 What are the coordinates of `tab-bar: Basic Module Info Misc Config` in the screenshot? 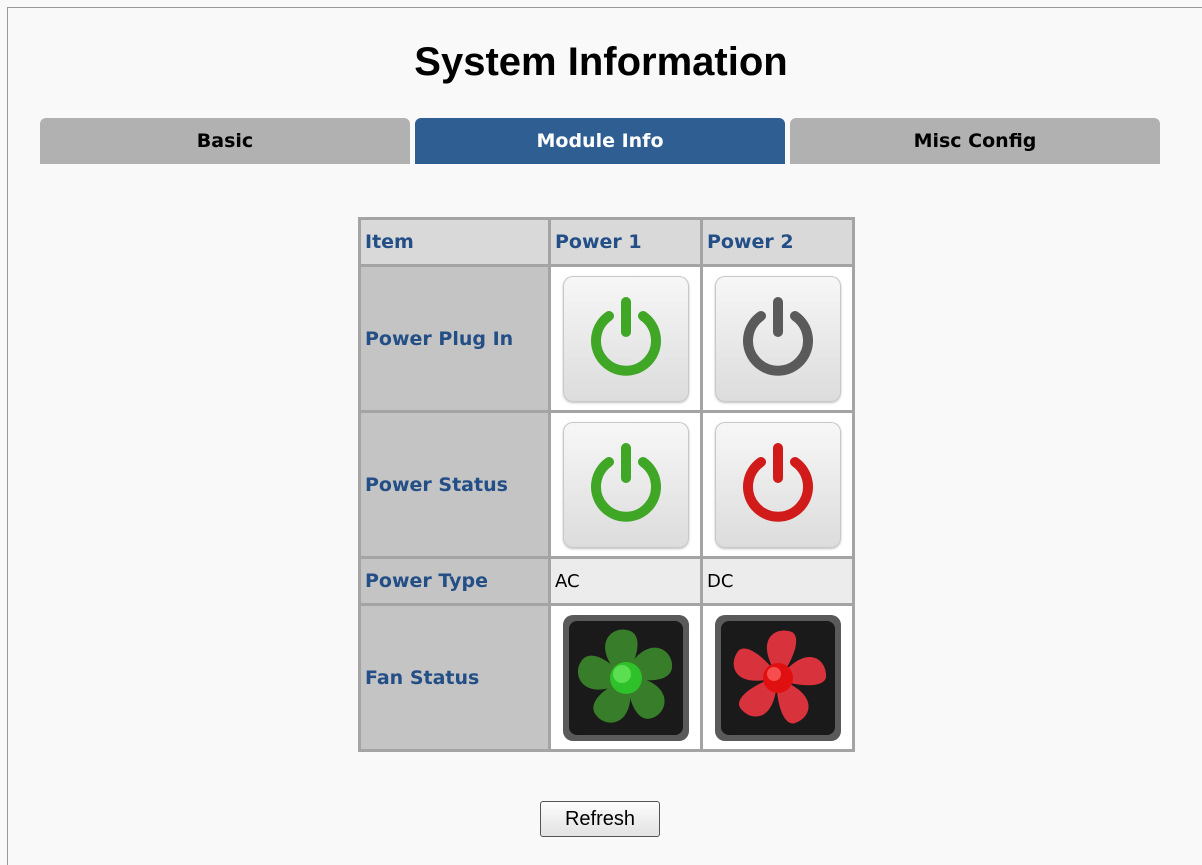 It's located at (600, 141).